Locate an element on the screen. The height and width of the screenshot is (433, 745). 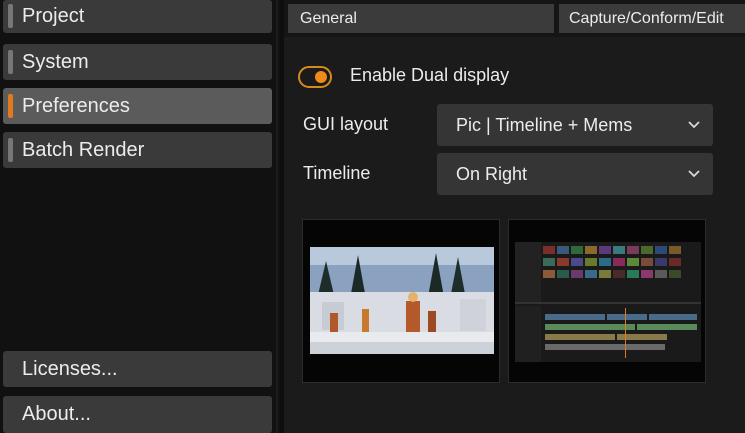
timeline-ui-image is located at coordinates (608, 302).